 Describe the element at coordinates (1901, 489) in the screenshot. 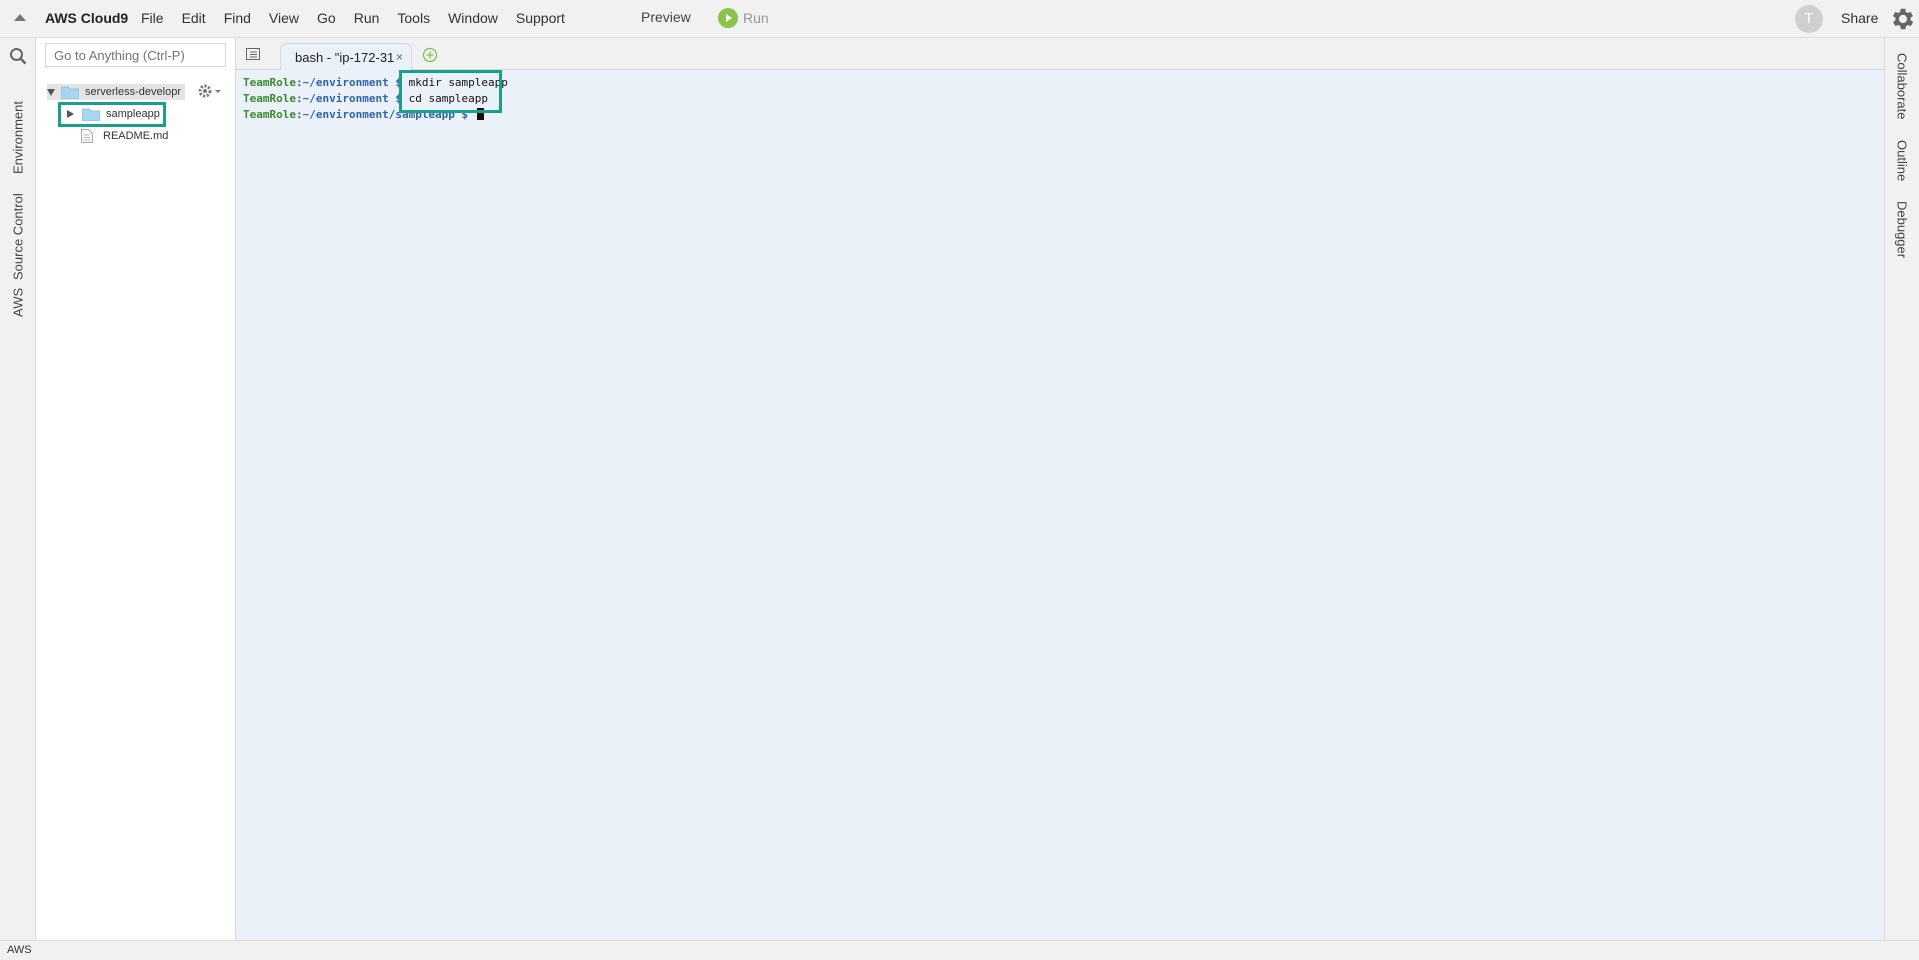

I see `right-panel-strip: Collaborate Outline Debugger` at that location.